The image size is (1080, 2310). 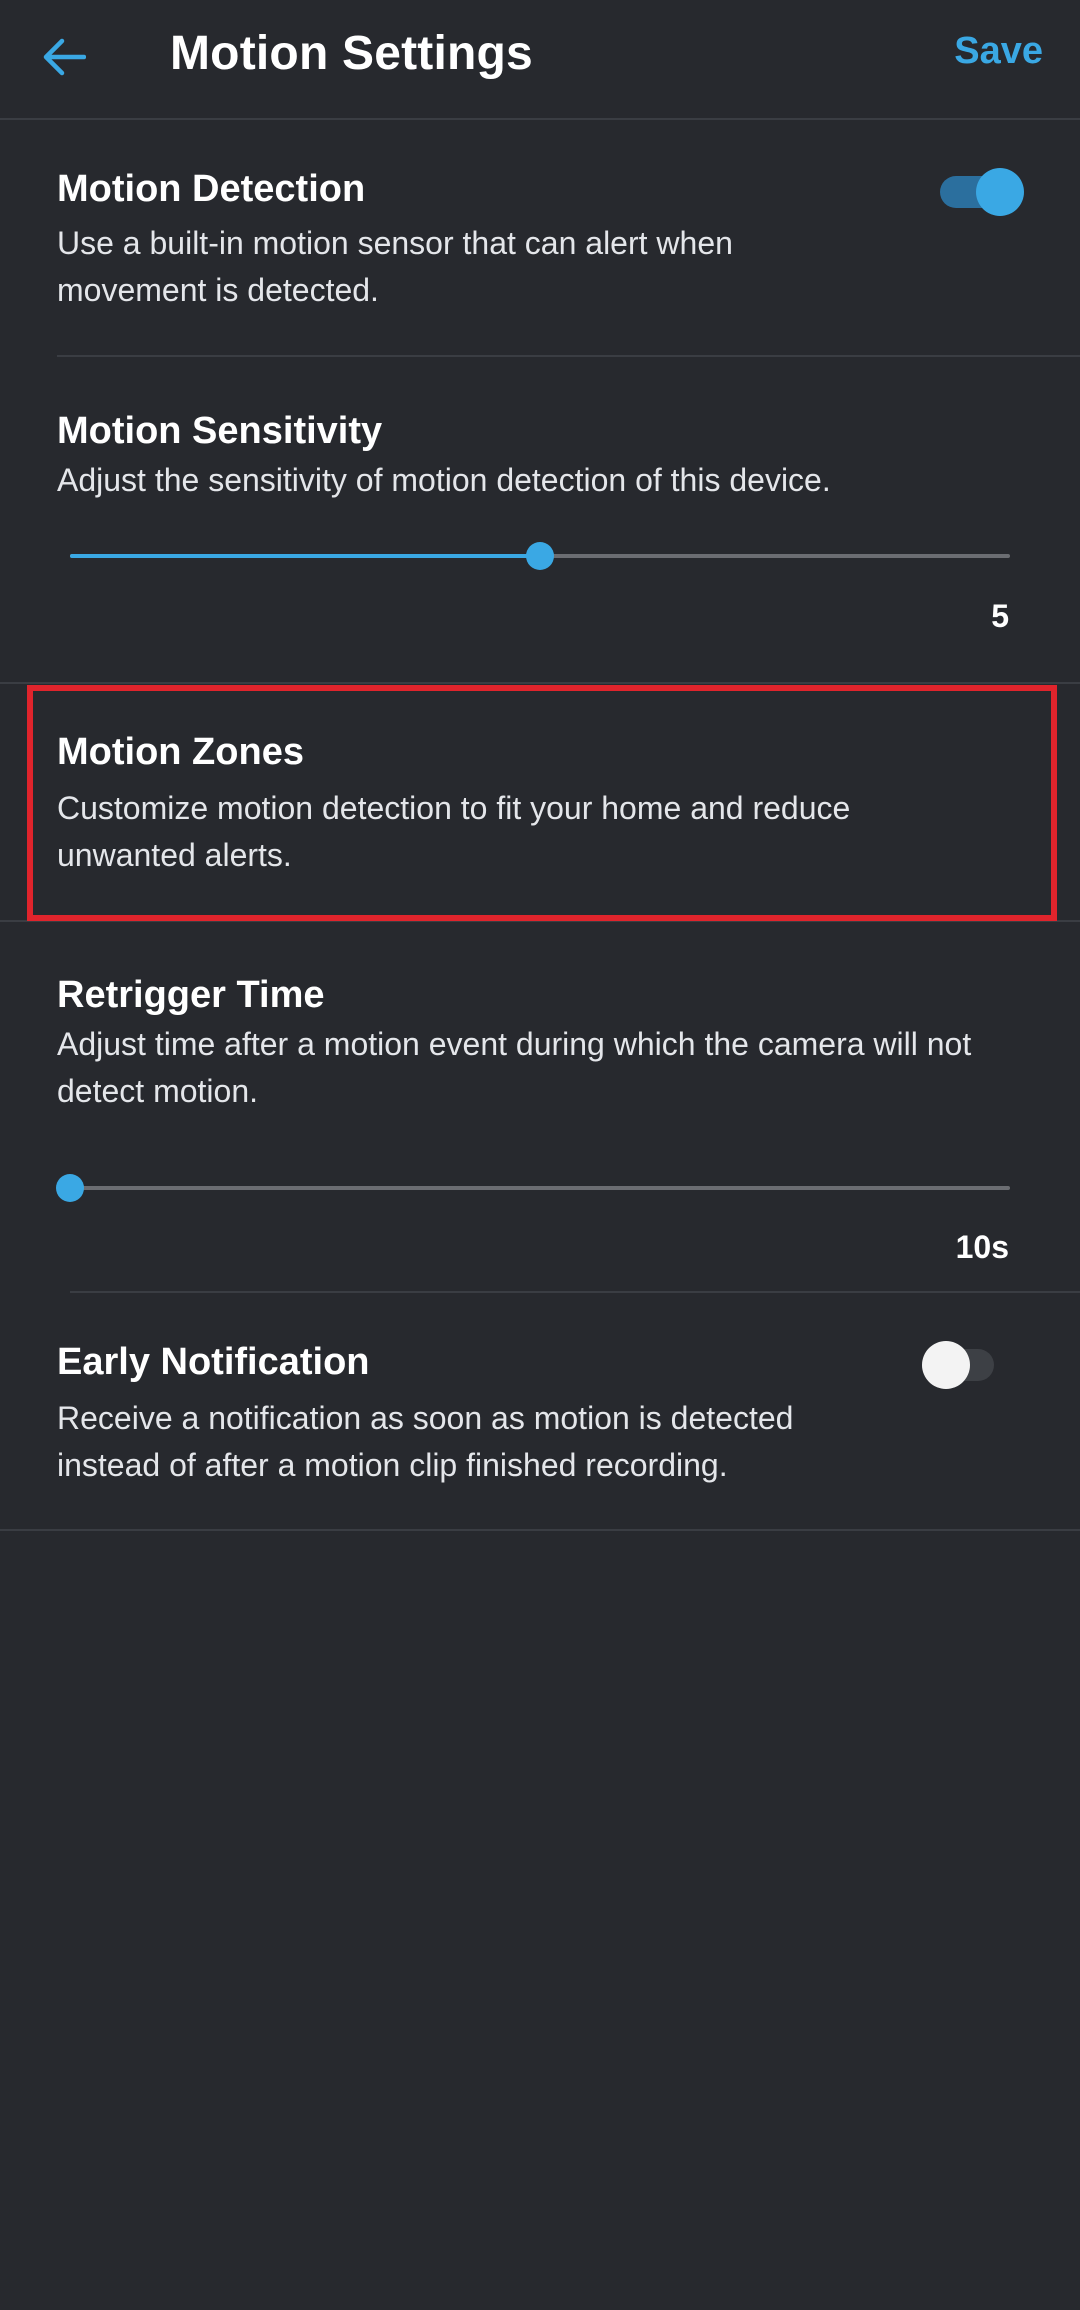 I want to click on early-notification-toggle, so click(x=962, y=1365).